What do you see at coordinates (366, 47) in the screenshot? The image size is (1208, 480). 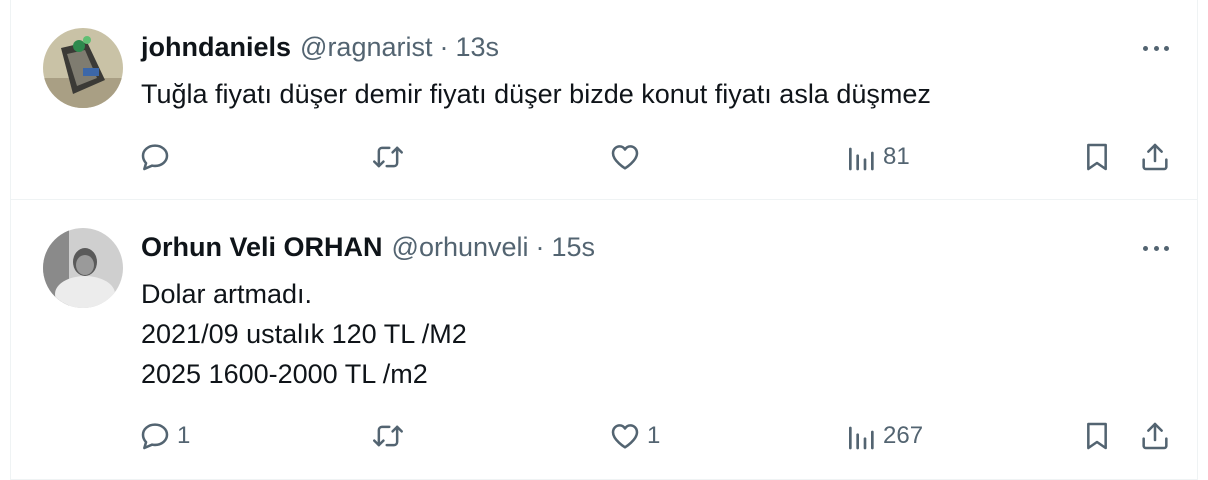 I see `user-handle: @ragnarist` at bounding box center [366, 47].